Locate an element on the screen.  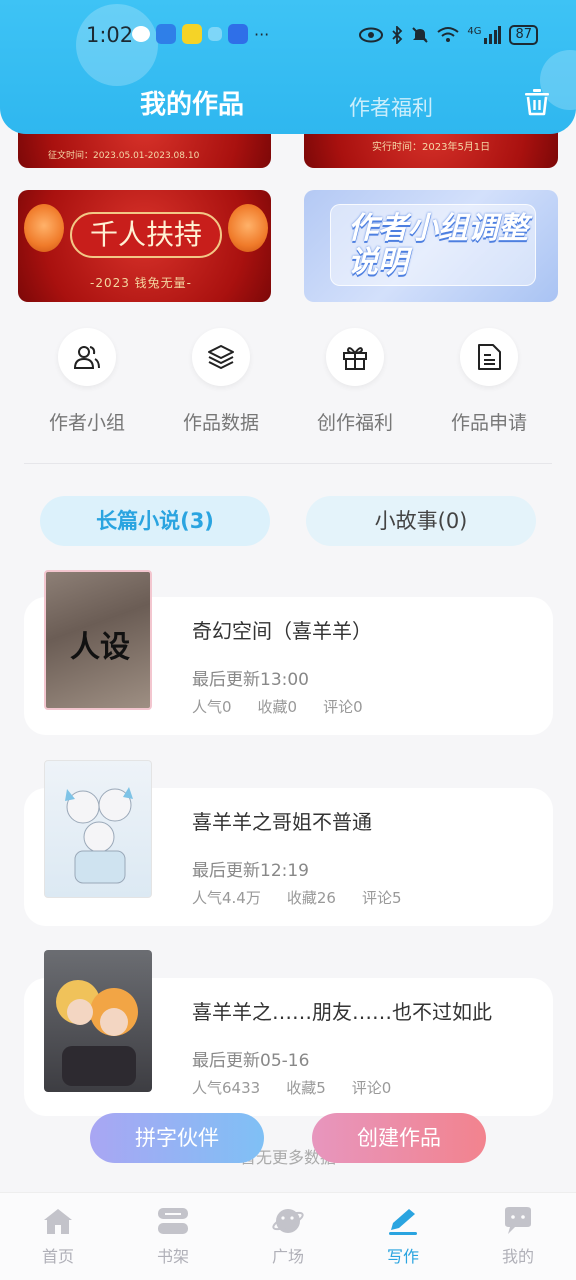
nav-label: 写作 is located at coordinates (402, 1256).